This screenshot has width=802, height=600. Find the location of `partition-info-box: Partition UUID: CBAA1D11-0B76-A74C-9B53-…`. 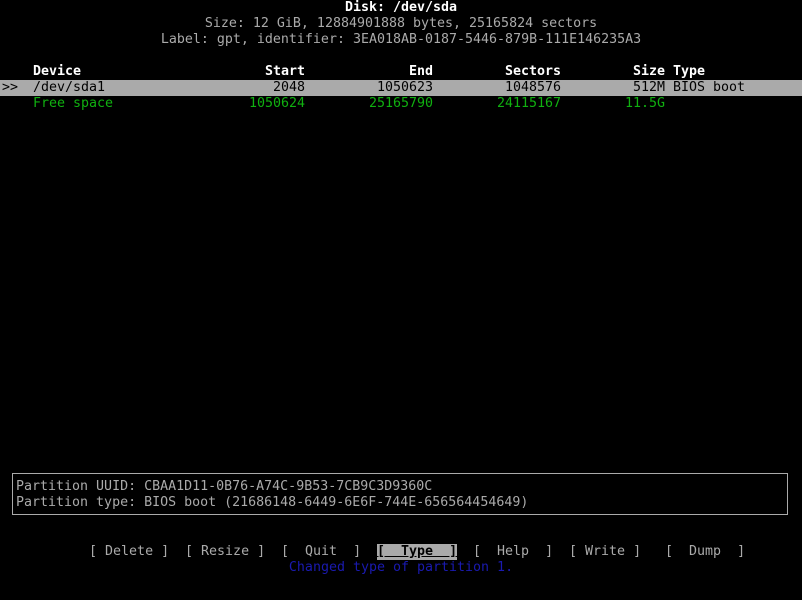

partition-info-box: Partition UUID: CBAA1D11-0B76-A74C-9B53-… is located at coordinates (400, 494).